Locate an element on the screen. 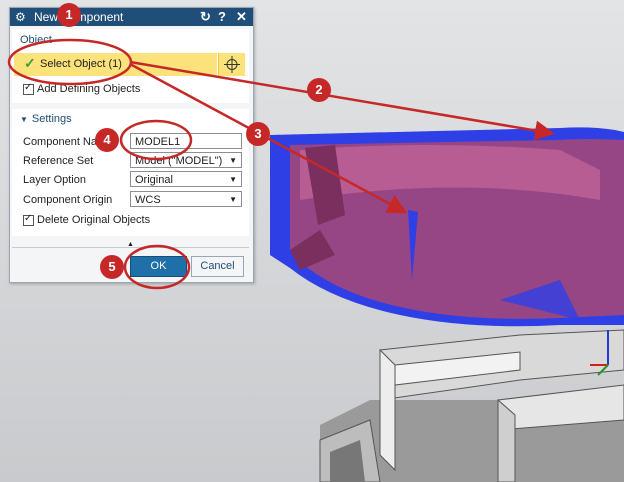 The height and width of the screenshot is (482, 624). callout-badge-1: 1 is located at coordinates (69, 15).